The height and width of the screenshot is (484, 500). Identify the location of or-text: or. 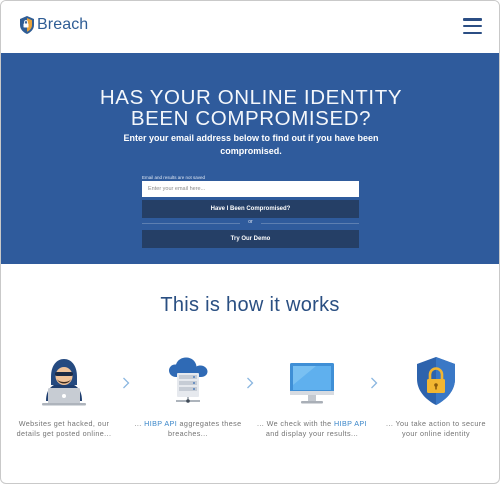
(250, 222).